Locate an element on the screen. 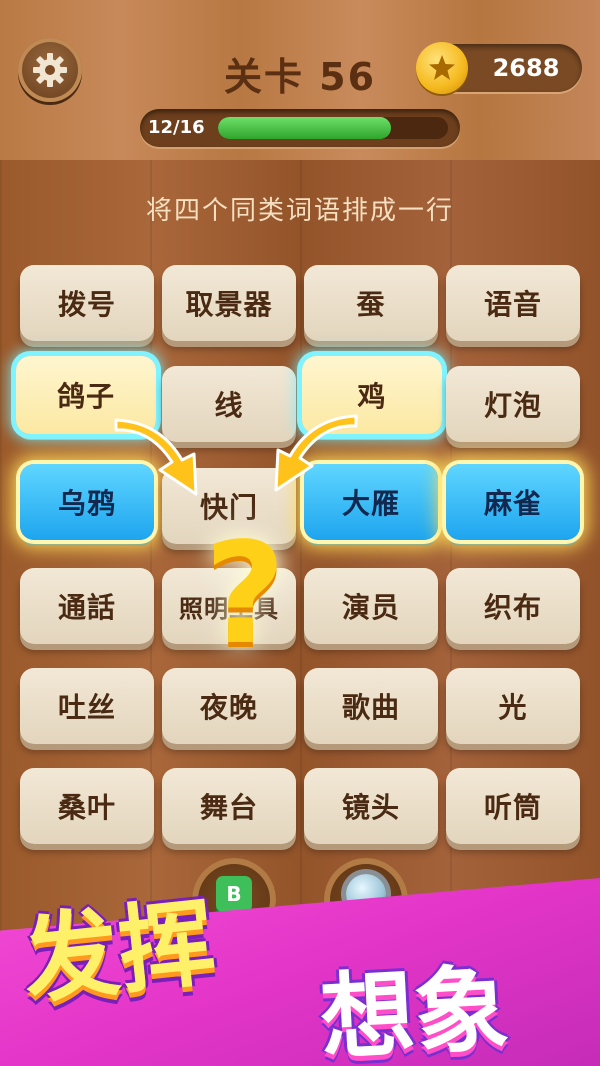 The width and height of the screenshot is (600, 1066). progress-fill is located at coordinates (304, 128).